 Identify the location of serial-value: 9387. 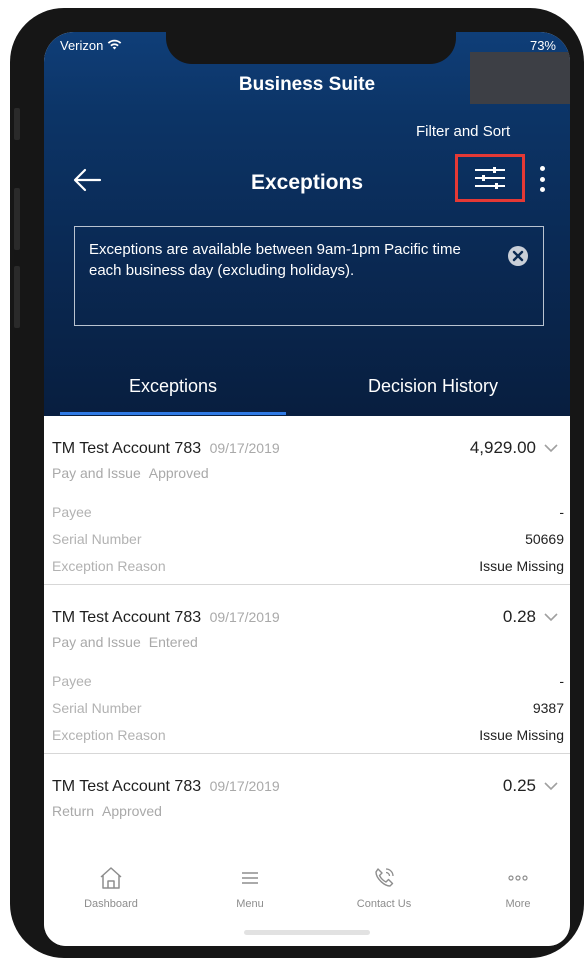
(548, 708).